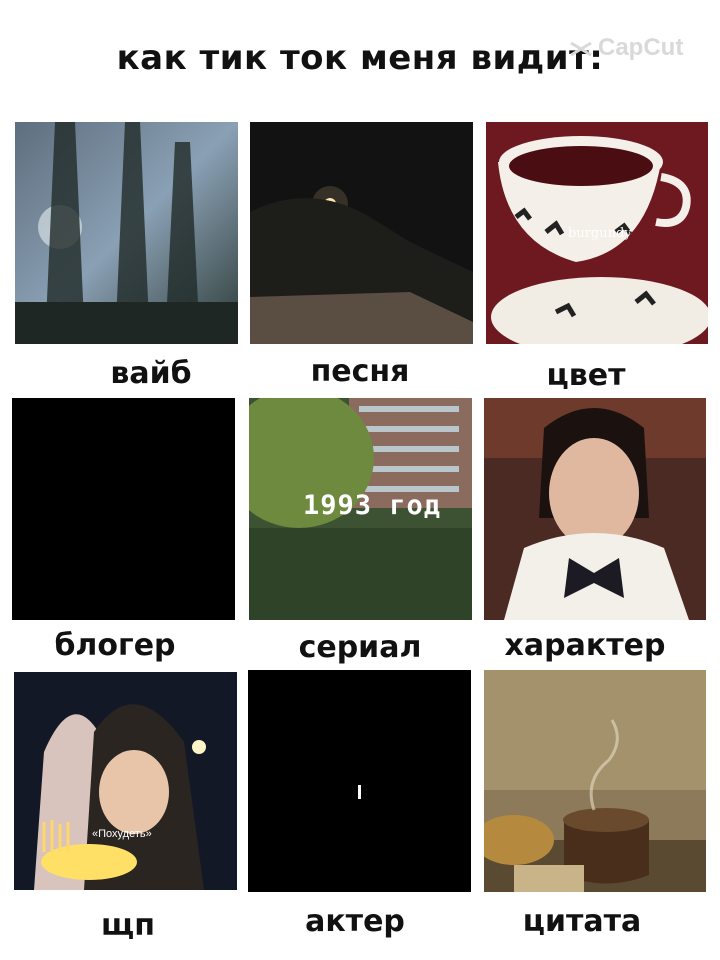 The width and height of the screenshot is (720, 960). I want to click on tile-blogger-image, so click(123, 509).